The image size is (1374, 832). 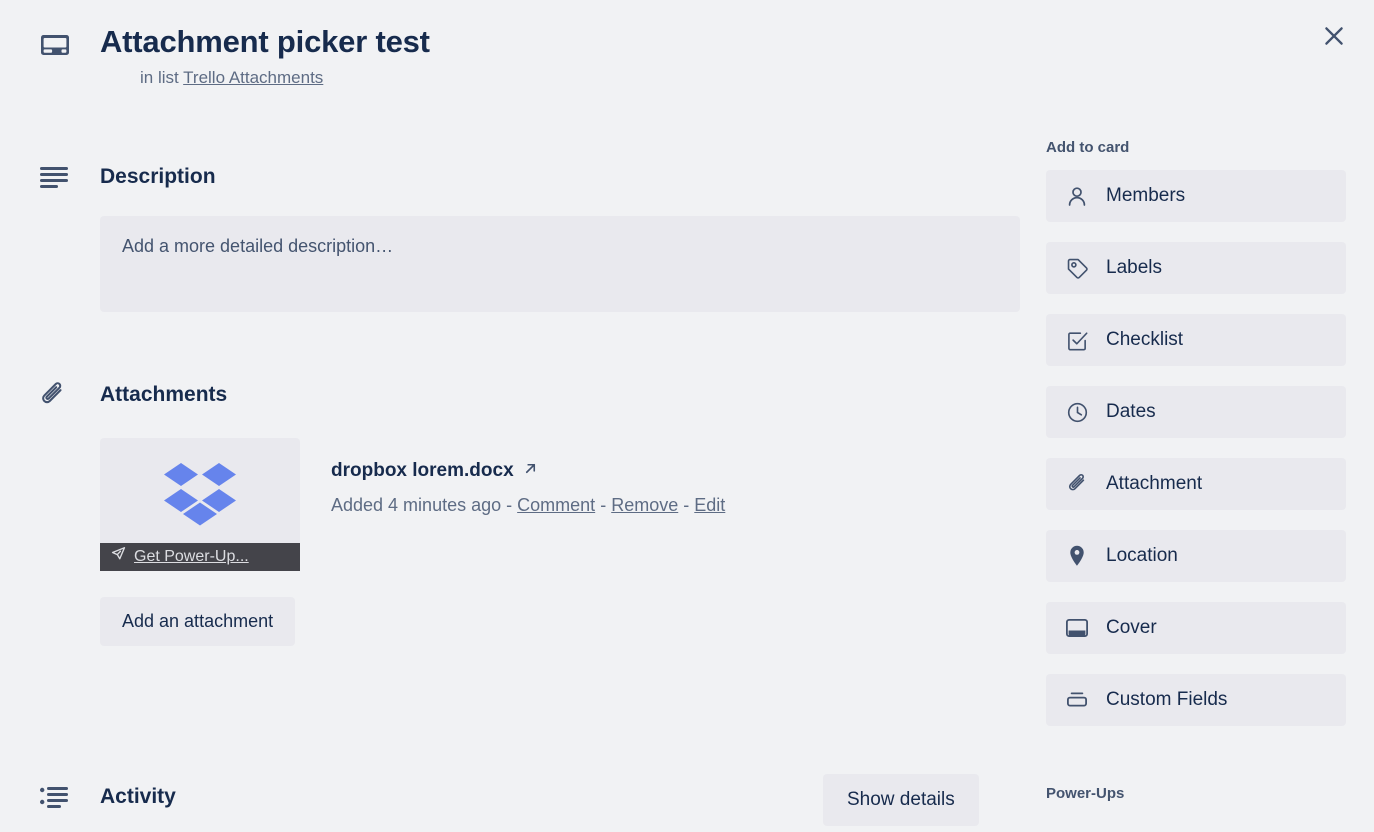 I want to click on show-details-button: Show details, so click(x=901, y=800).